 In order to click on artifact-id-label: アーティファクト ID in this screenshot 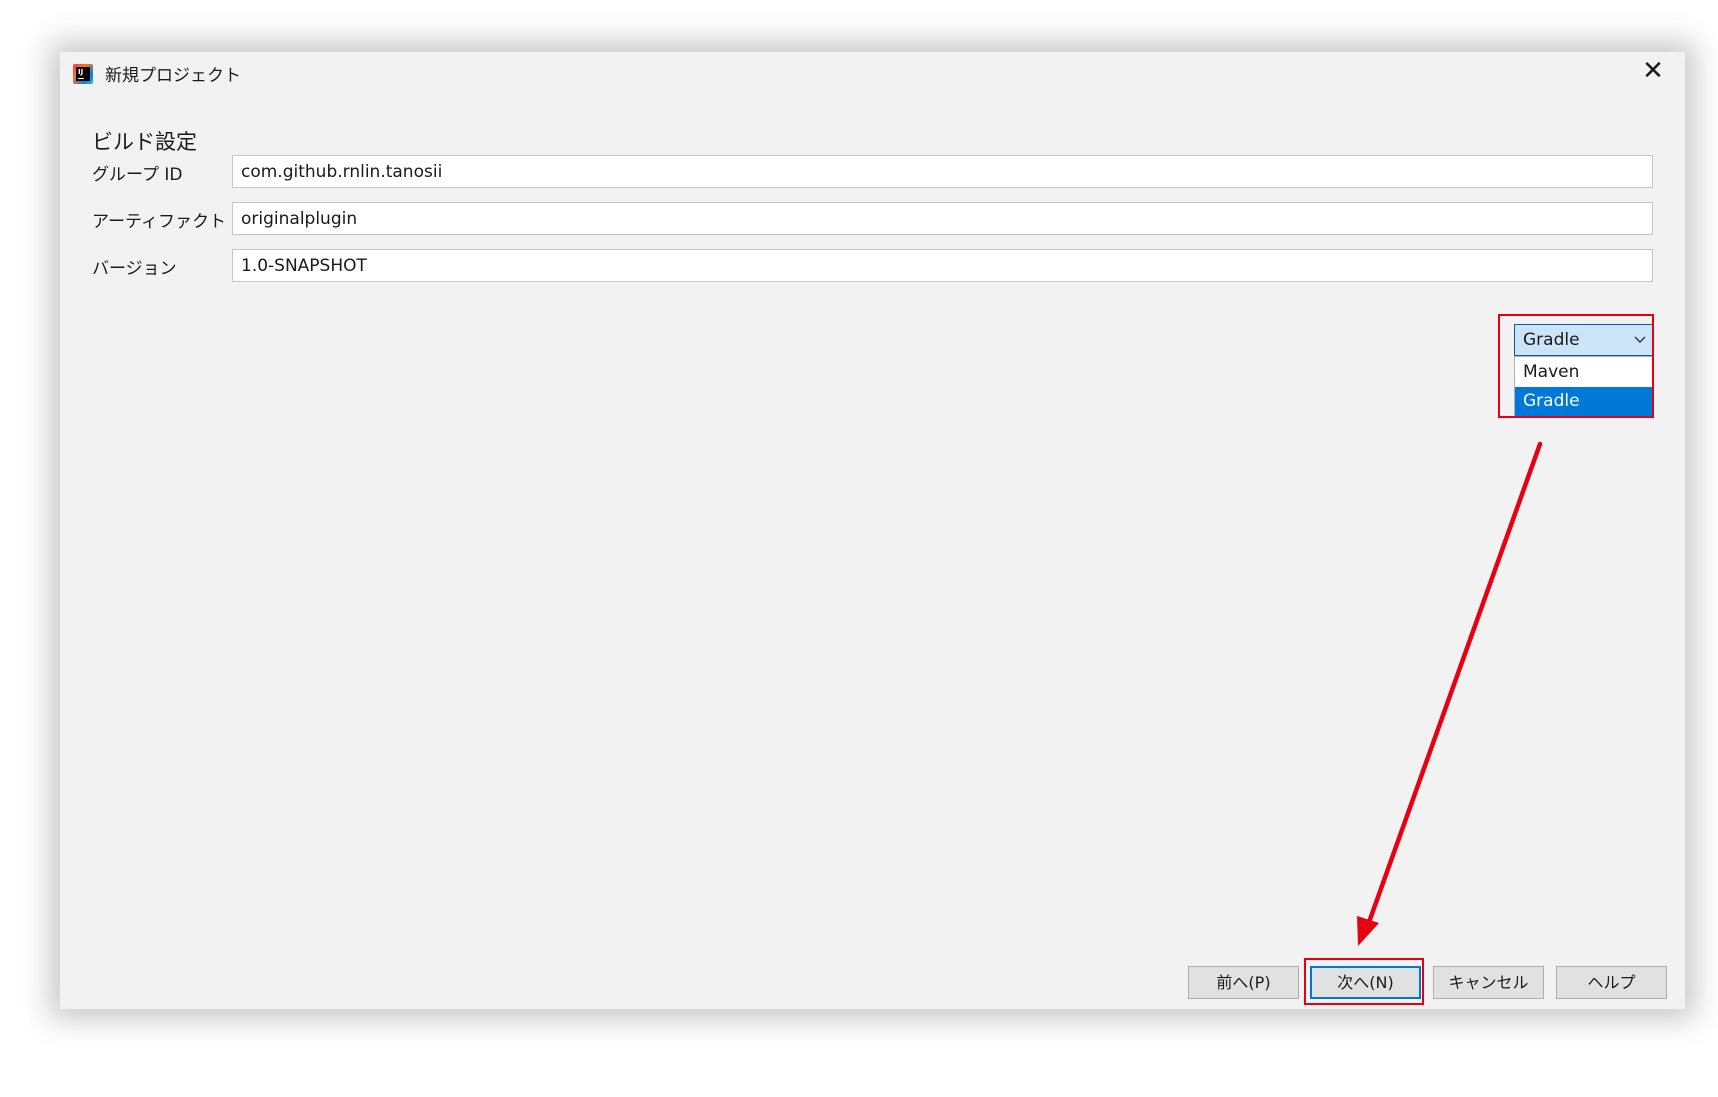, I will do `click(171, 222)`.